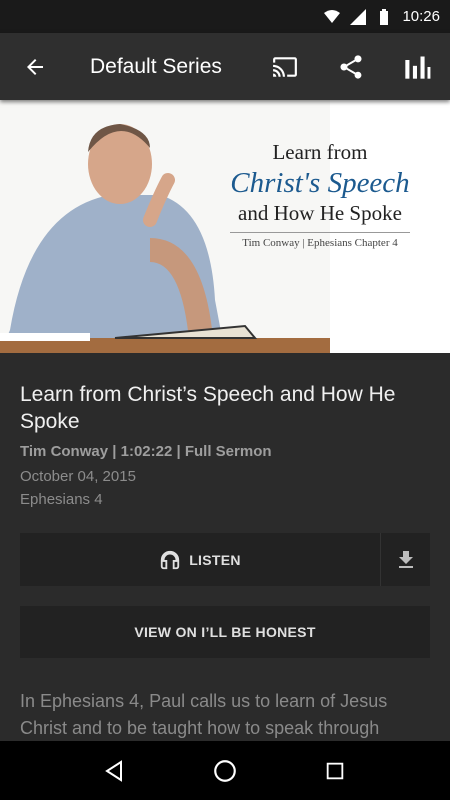 This screenshot has width=450, height=800. What do you see at coordinates (170, 559) in the screenshot?
I see `headphones-icon` at bounding box center [170, 559].